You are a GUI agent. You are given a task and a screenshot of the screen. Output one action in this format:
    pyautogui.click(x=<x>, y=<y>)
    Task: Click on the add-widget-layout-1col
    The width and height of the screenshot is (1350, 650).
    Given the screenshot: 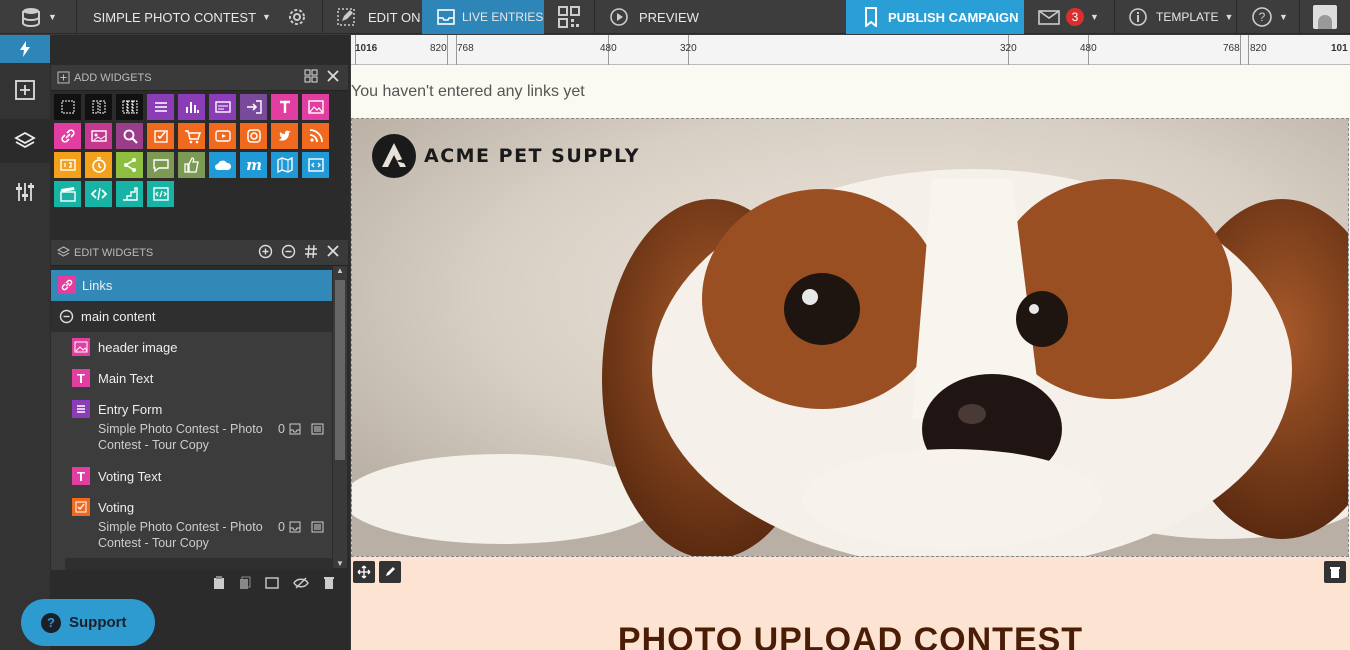 What is the action you would take?
    pyautogui.click(x=67, y=107)
    